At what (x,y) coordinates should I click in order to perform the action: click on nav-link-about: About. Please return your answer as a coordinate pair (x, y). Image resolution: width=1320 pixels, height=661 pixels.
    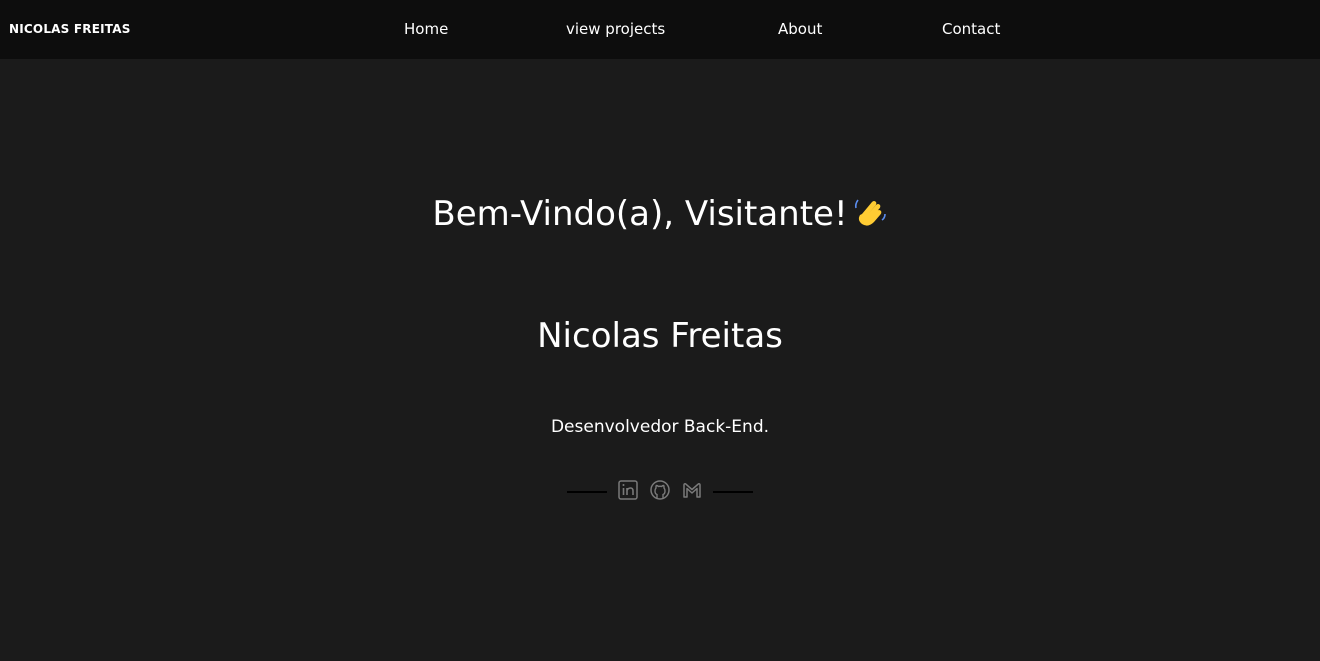
    Looking at the image, I should click on (800, 29).